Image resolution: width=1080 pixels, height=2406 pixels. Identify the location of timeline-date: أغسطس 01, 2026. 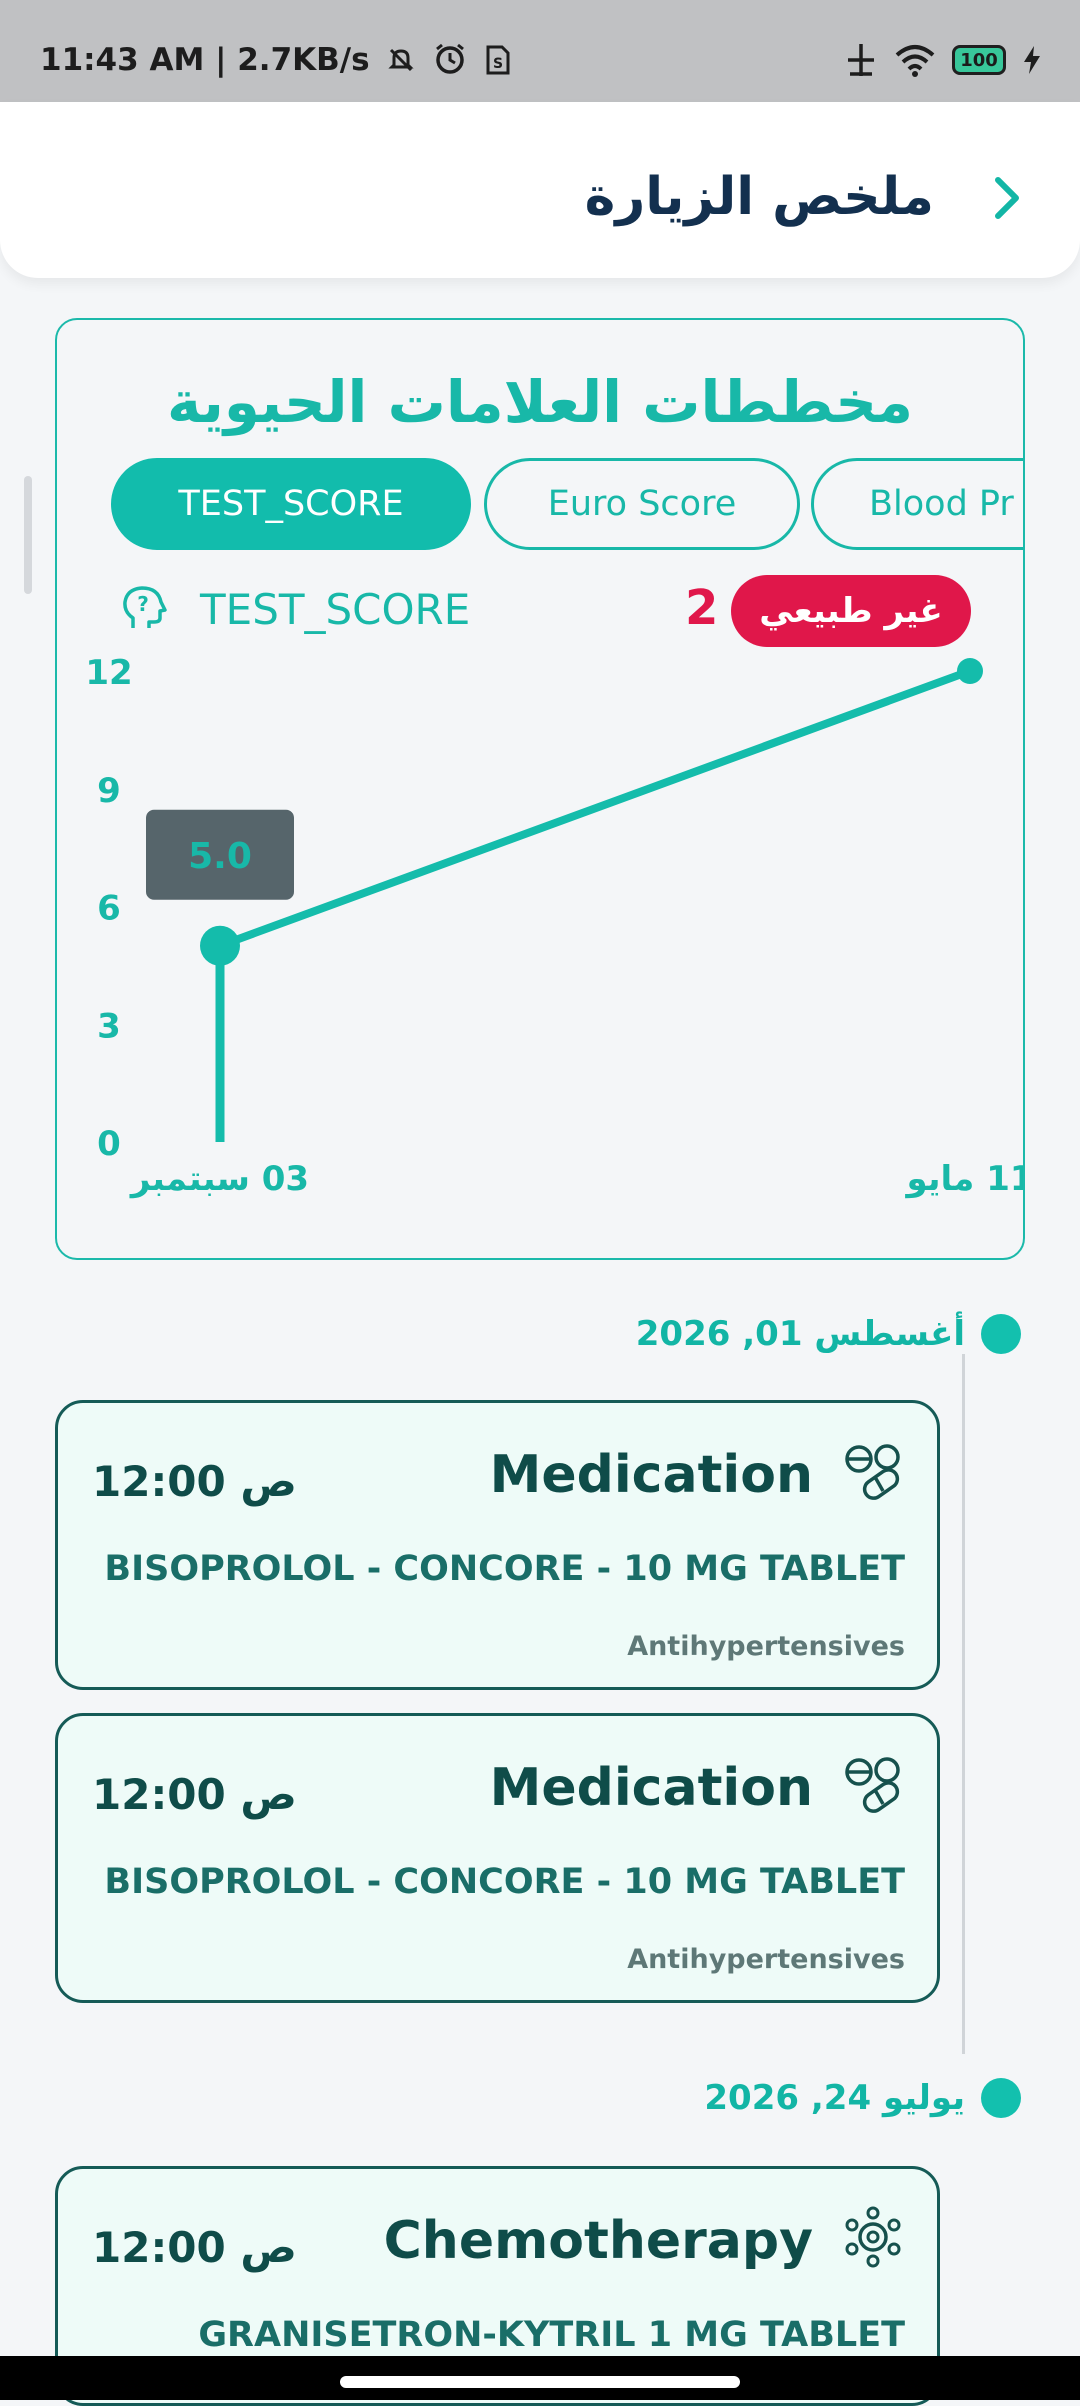
(800, 1334).